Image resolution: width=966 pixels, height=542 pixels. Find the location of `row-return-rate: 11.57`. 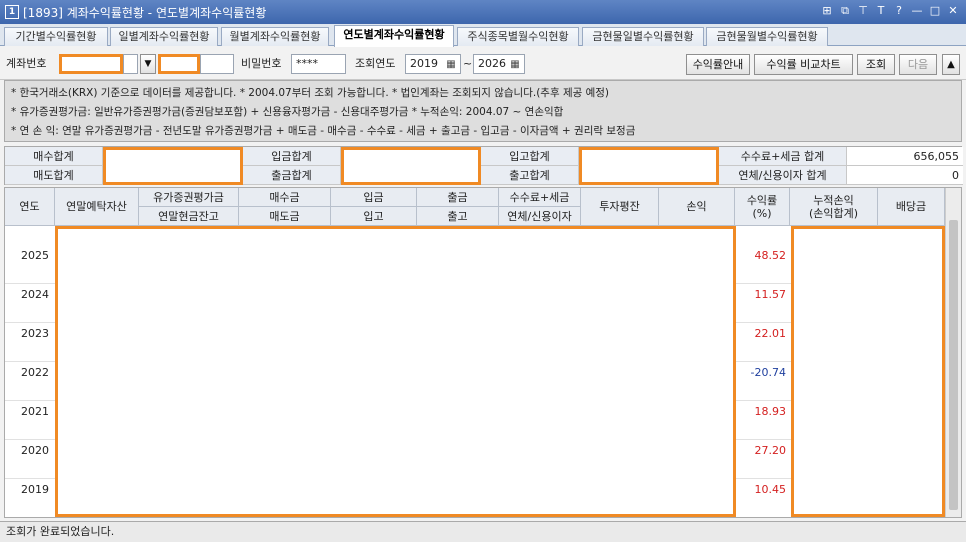

row-return-rate: 11.57 is located at coordinates (770, 294).